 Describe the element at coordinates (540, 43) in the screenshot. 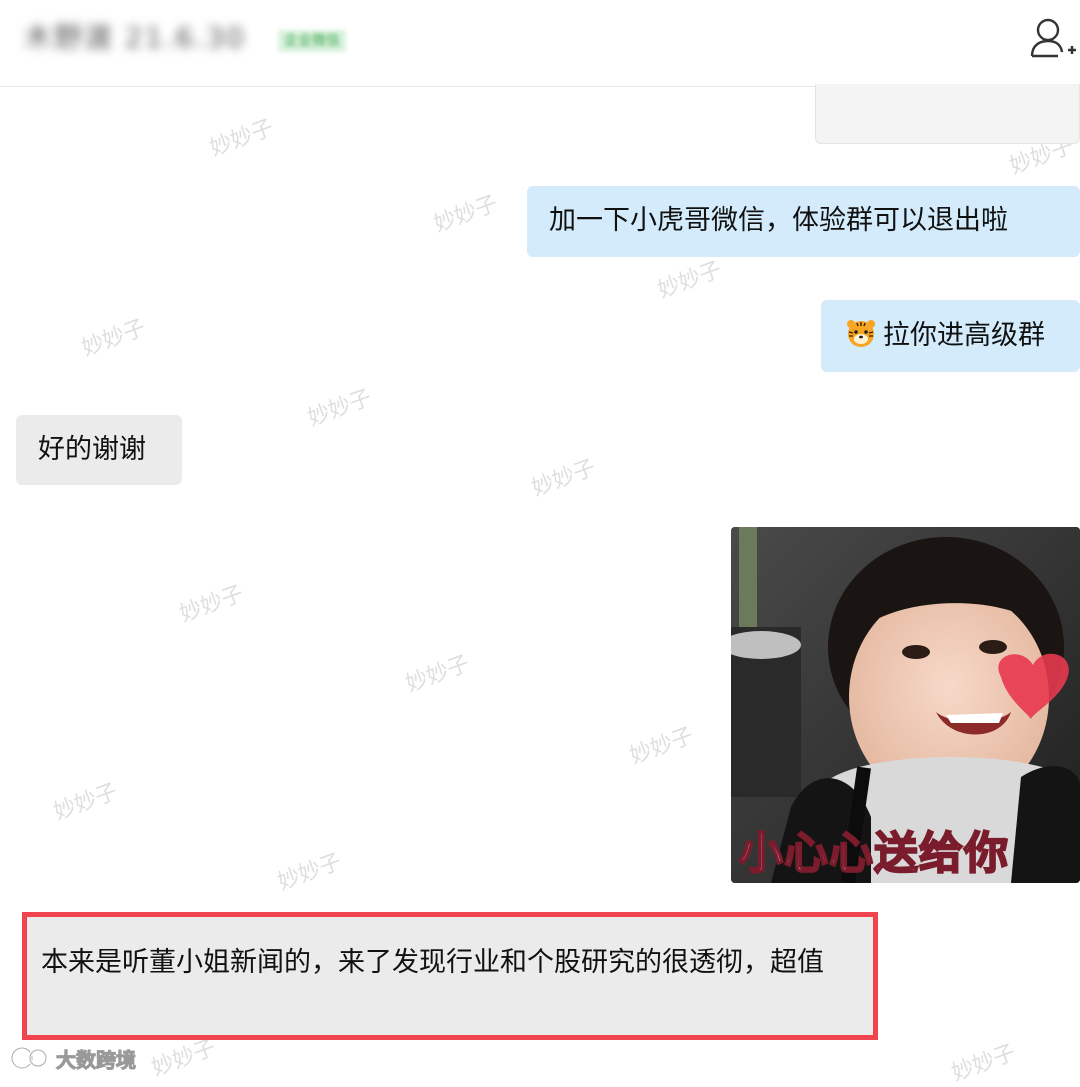

I see `chat-header: 木野渡 21.6.30 企业微信` at that location.